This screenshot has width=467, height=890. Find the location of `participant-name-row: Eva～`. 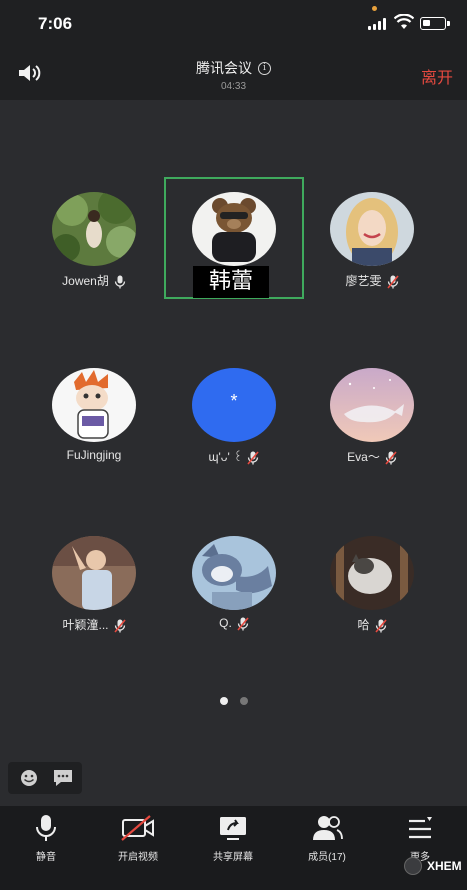

participant-name-row: Eva～ is located at coordinates (372, 456).